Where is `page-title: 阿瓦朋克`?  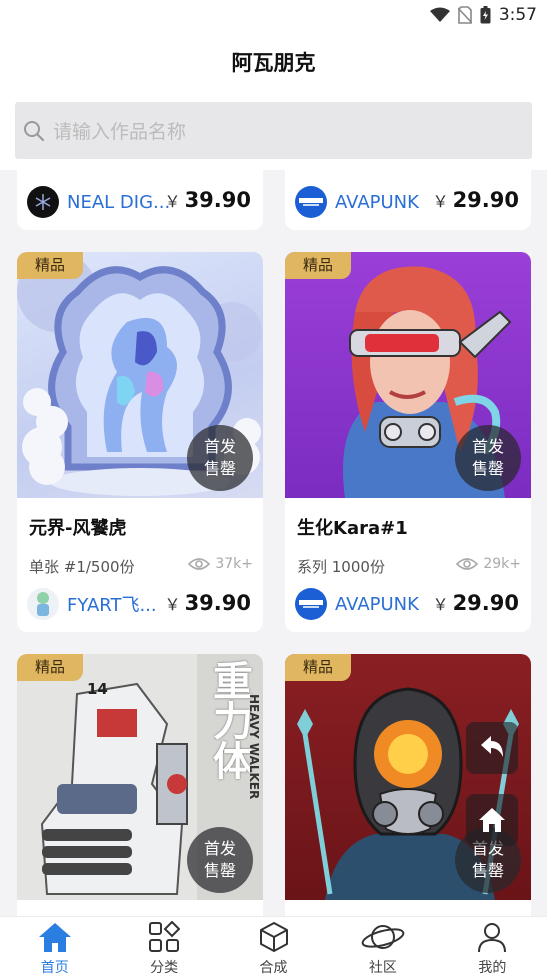 page-title: 阿瓦朋克 is located at coordinates (273, 63).